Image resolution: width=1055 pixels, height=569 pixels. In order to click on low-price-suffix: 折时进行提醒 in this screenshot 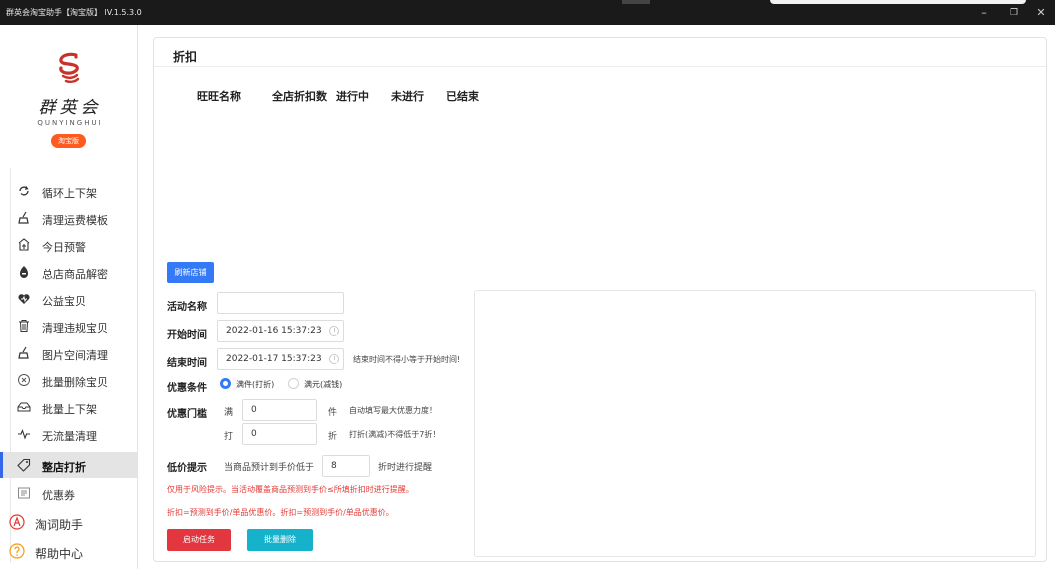, I will do `click(405, 468)`.